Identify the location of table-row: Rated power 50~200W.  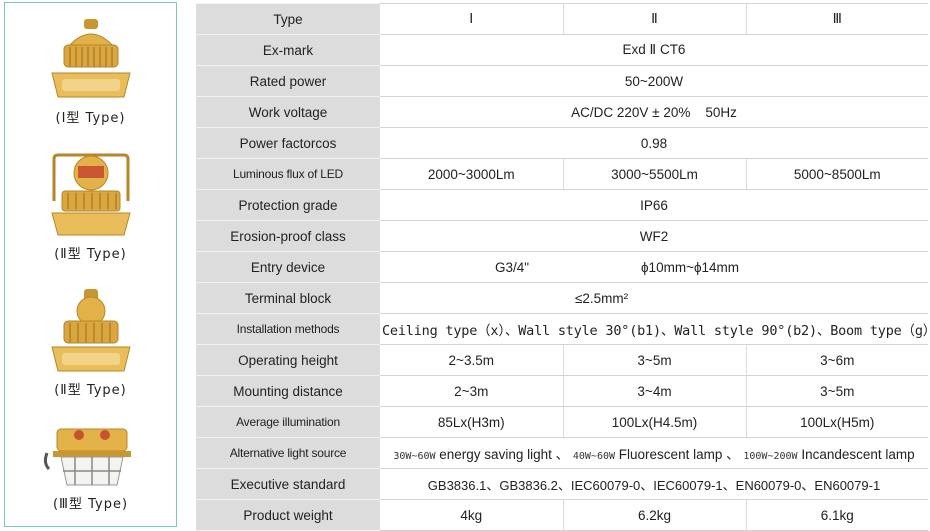
(562, 81).